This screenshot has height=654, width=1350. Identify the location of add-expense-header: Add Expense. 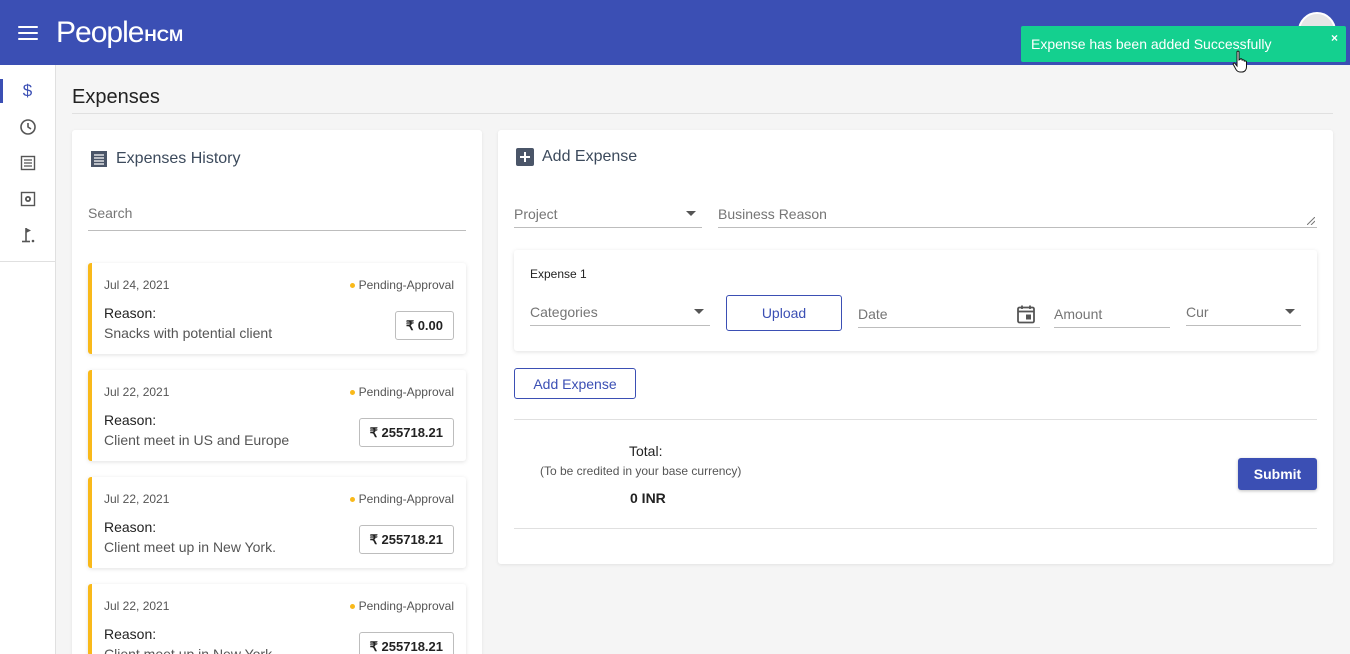
(576, 157).